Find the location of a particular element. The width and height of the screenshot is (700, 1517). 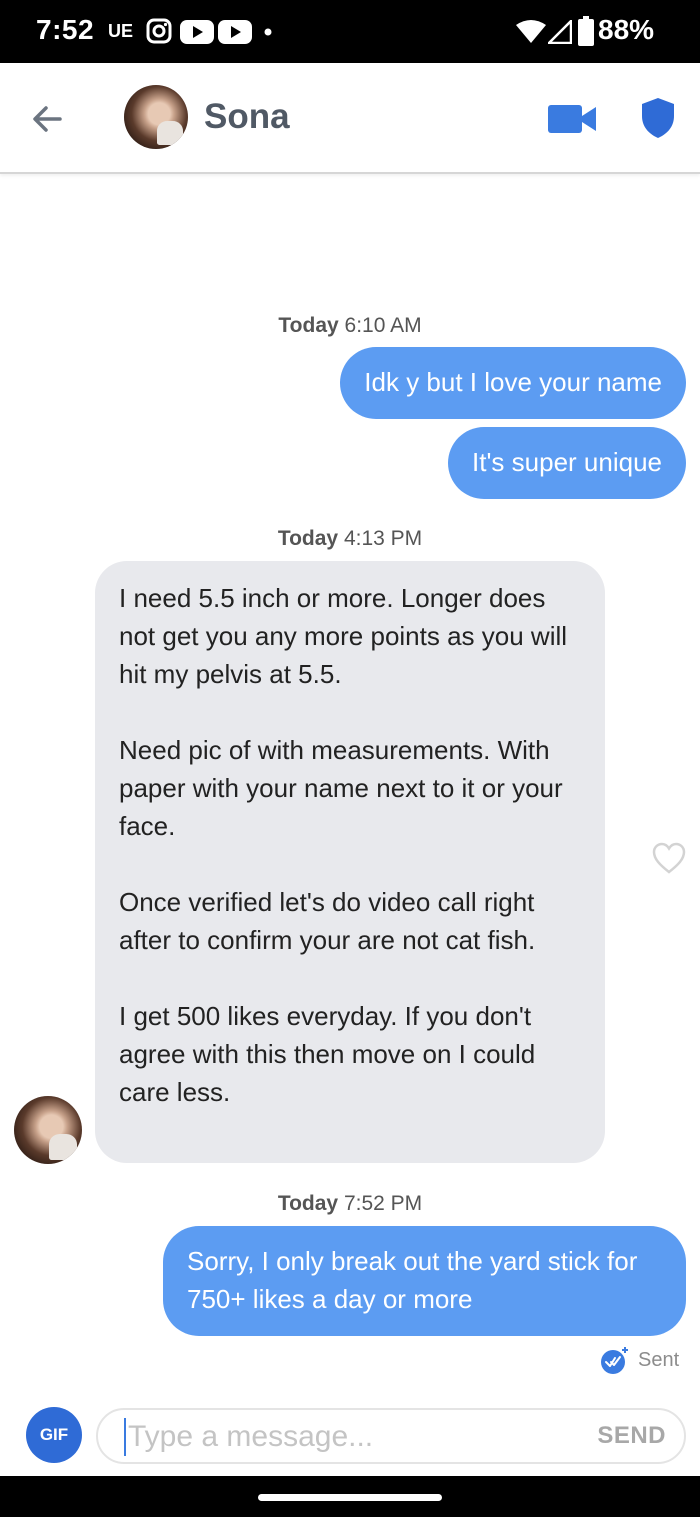

timestamp-time: 4:13 PM is located at coordinates (383, 538).